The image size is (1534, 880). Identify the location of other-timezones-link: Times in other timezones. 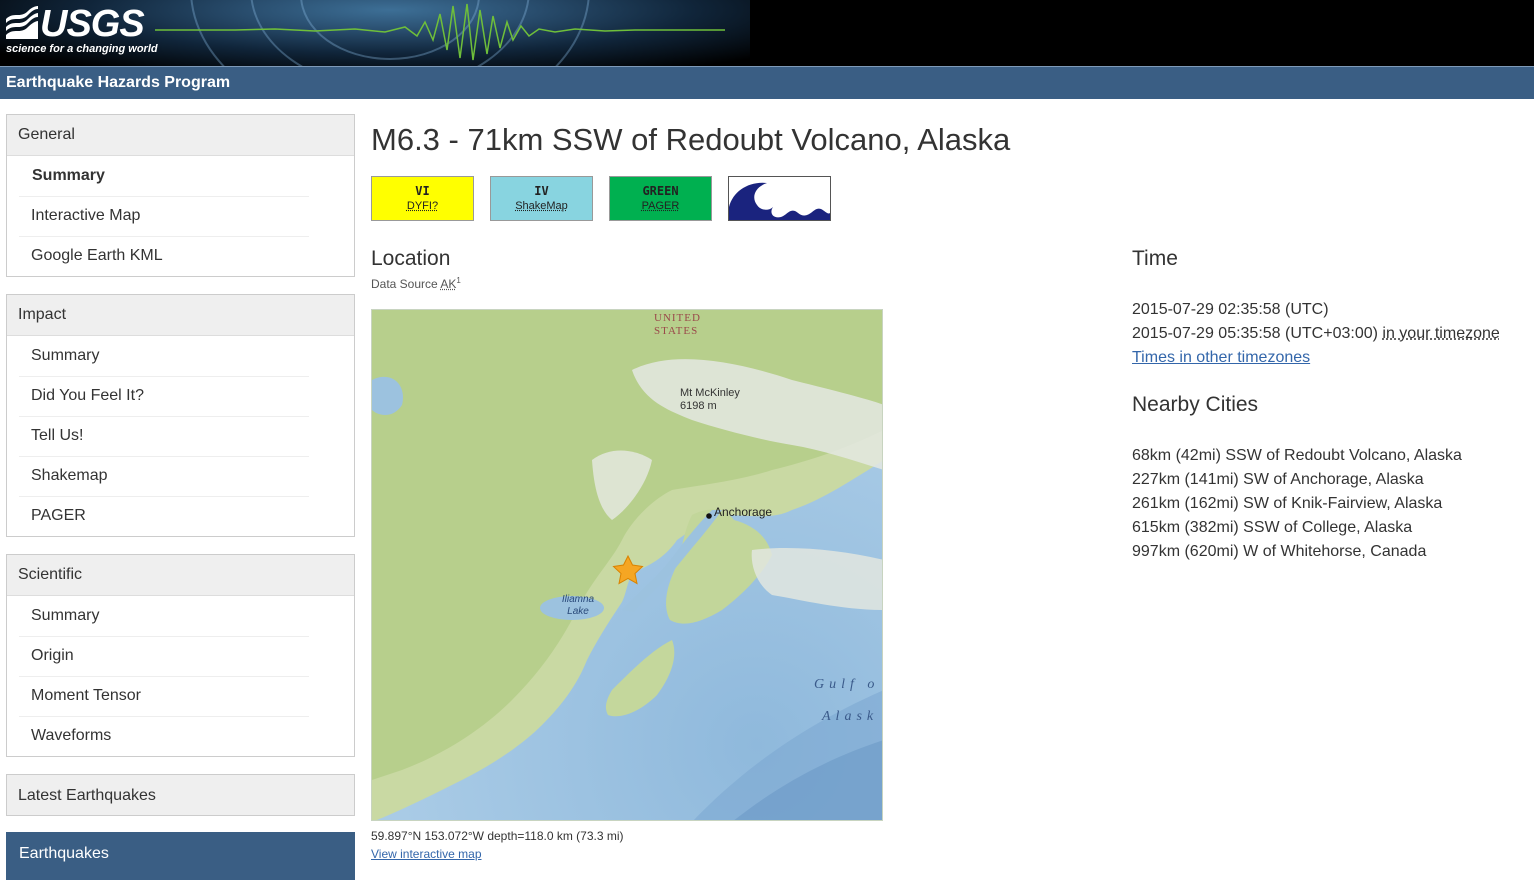
(1316, 358).